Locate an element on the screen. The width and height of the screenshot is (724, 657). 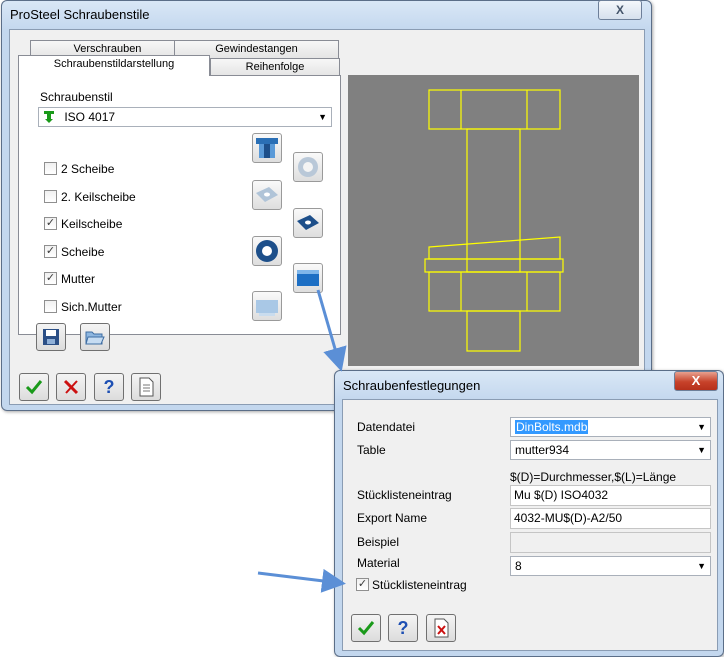
datendatei-value: DinBolts.mdb is located at coordinates (552, 427).